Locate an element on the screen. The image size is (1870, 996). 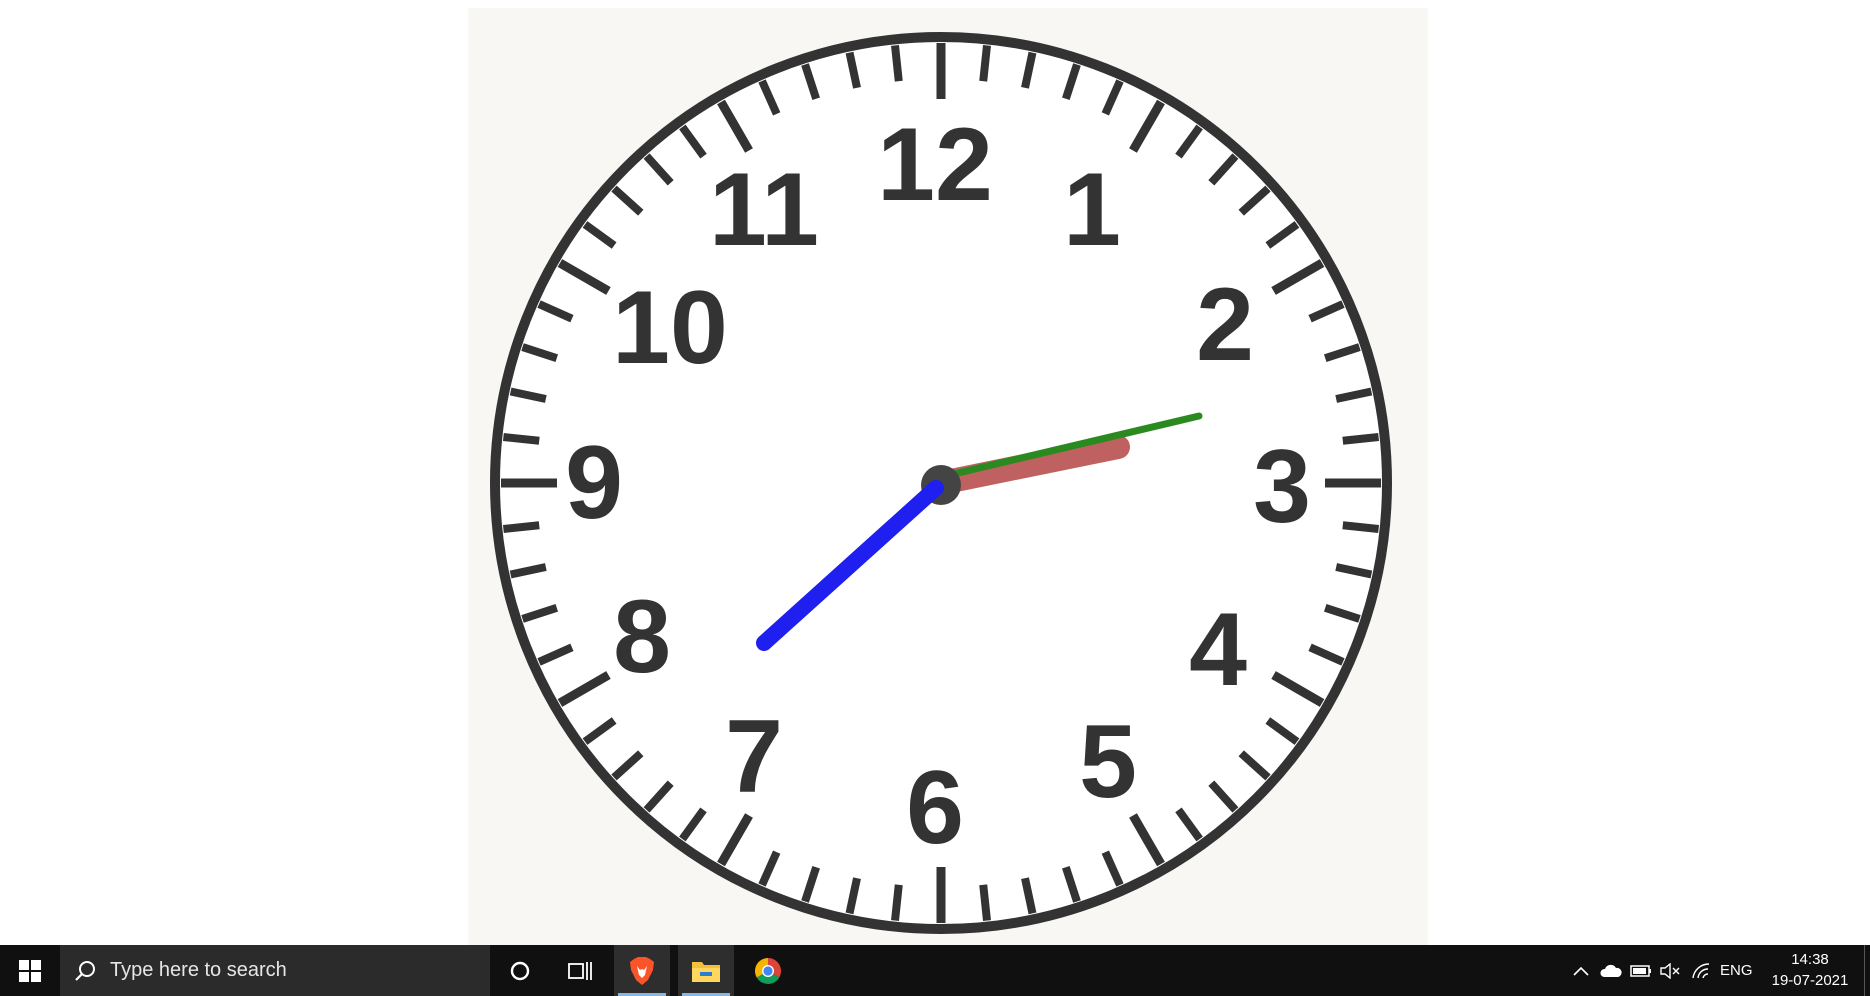
numeral-10: 10 is located at coordinates (670, 328).